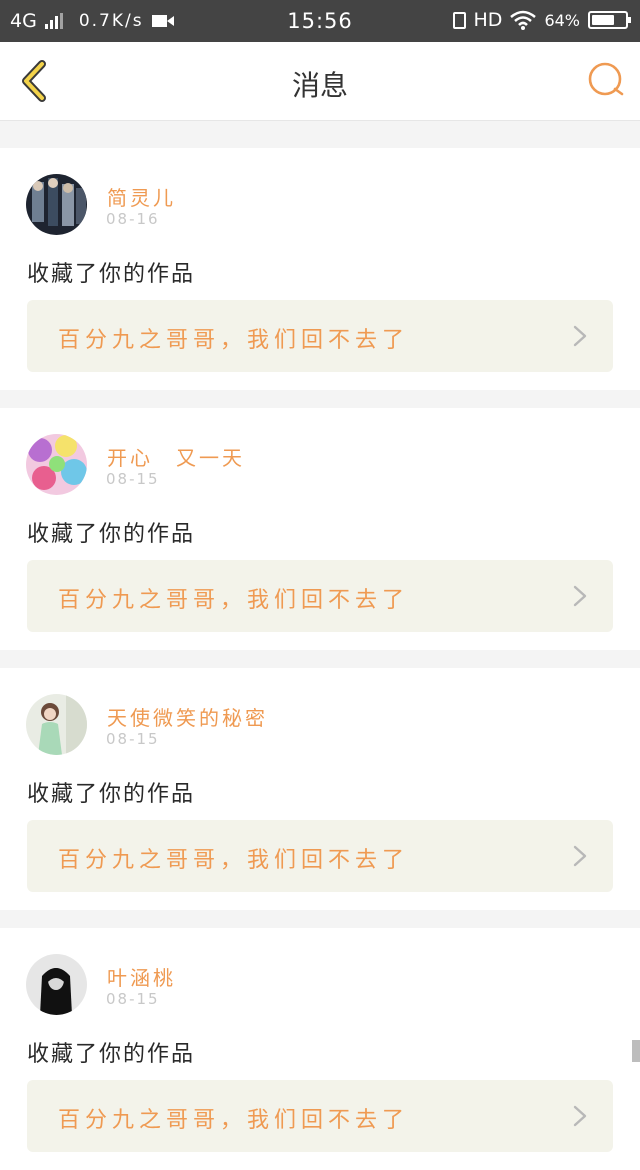  What do you see at coordinates (320, 21) in the screenshot?
I see `status-bar: 4G 0.7K/s 15:56 HD 64%` at bounding box center [320, 21].